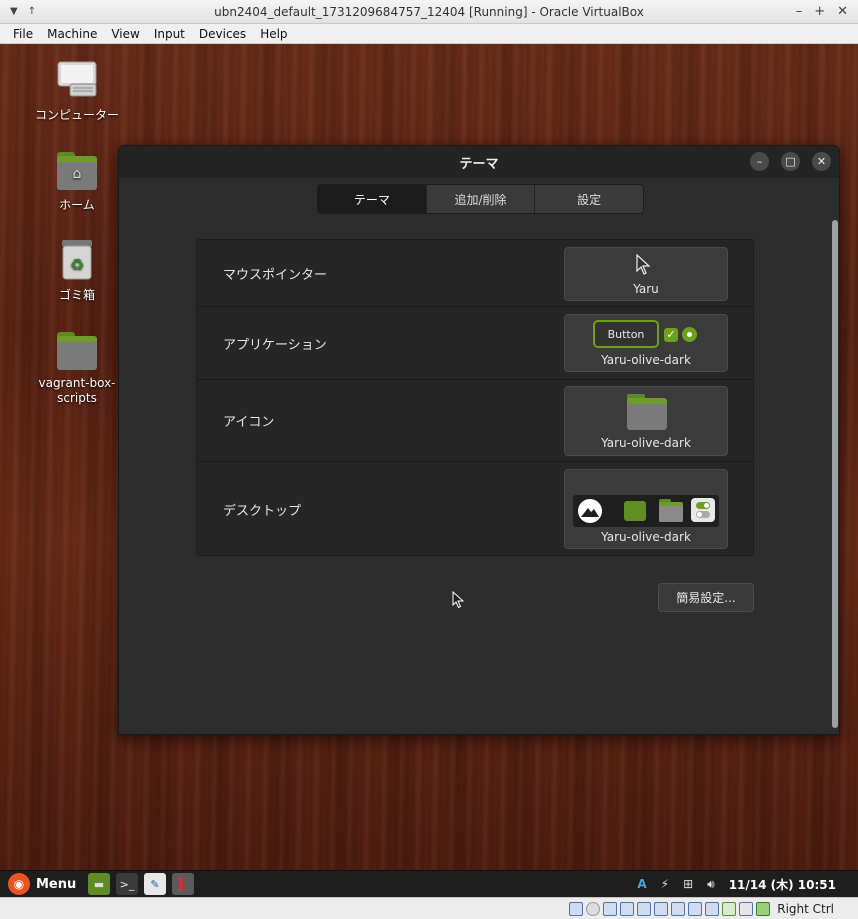  I want to click on check-icon: ✓, so click(671, 335).